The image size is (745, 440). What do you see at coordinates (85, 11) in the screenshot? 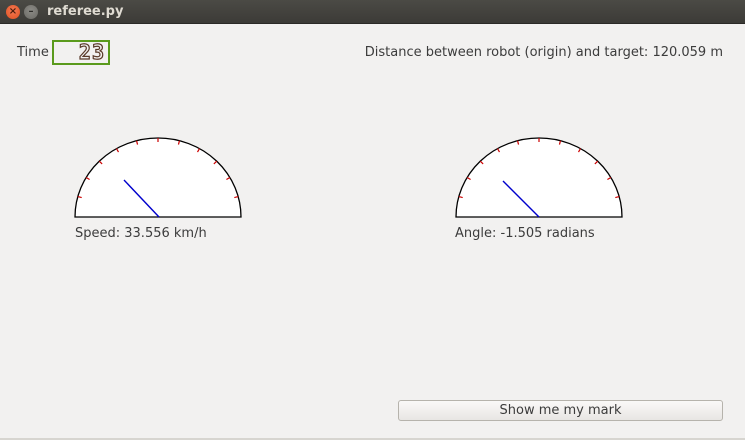
I see `window-title: referee.py` at bounding box center [85, 11].